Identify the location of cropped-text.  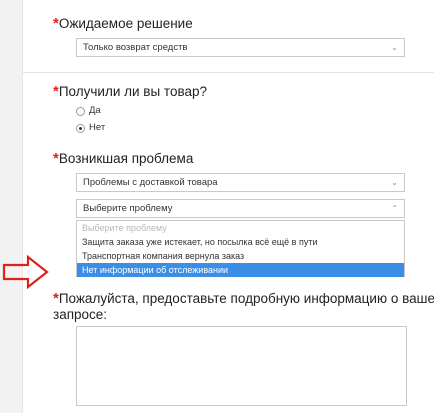
(83, 409).